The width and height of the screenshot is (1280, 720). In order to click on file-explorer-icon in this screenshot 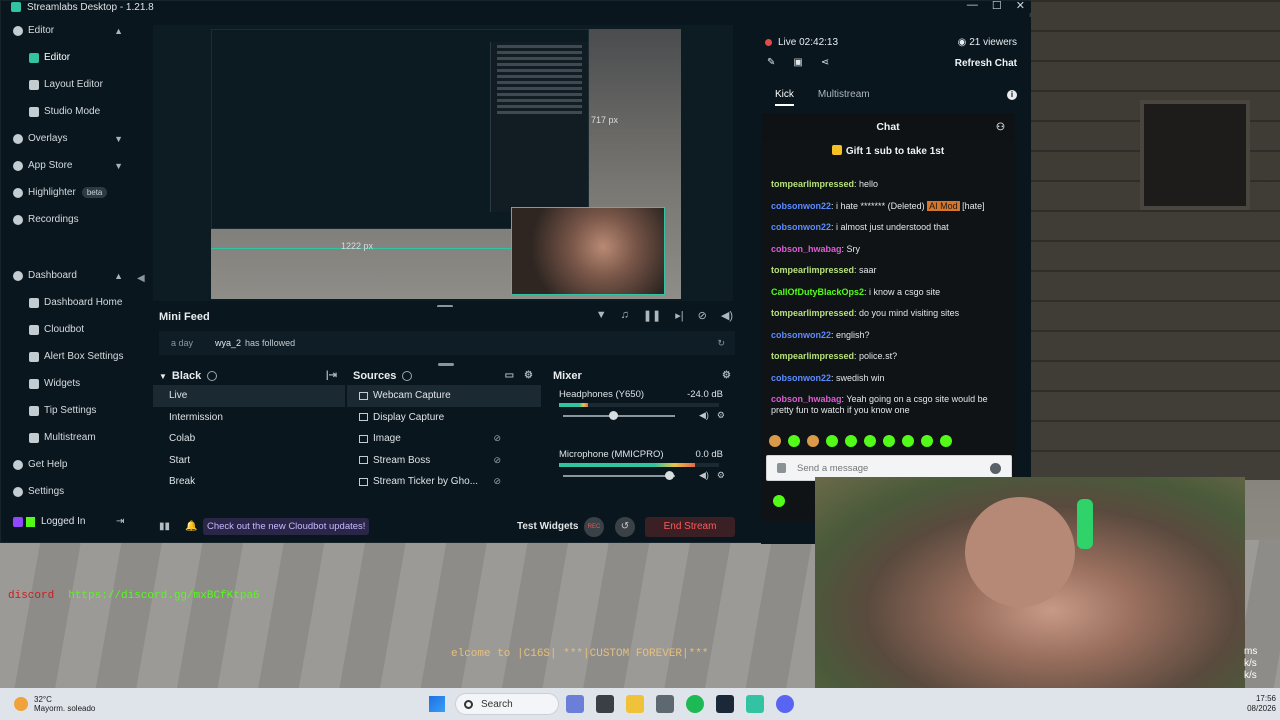, I will do `click(635, 704)`.